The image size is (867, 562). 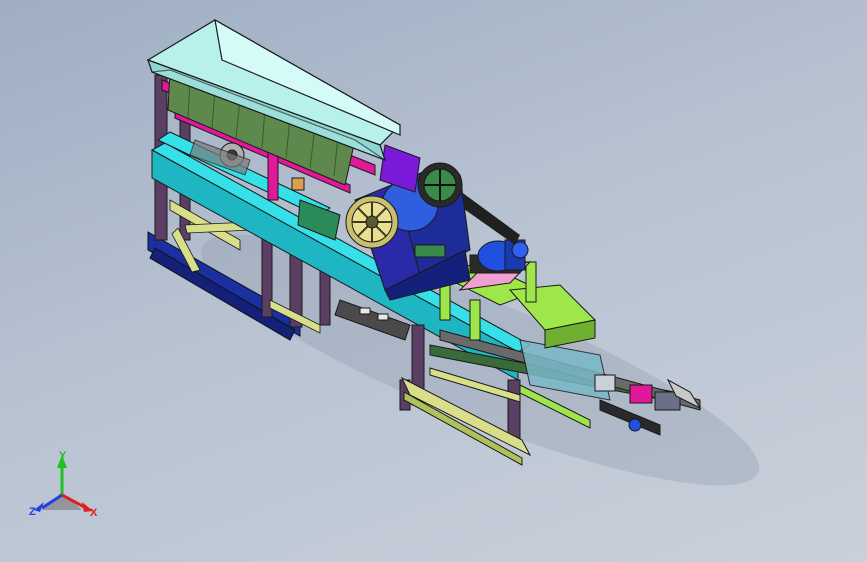 What do you see at coordinates (499, 256) in the screenshot?
I see `drive-motor` at bounding box center [499, 256].